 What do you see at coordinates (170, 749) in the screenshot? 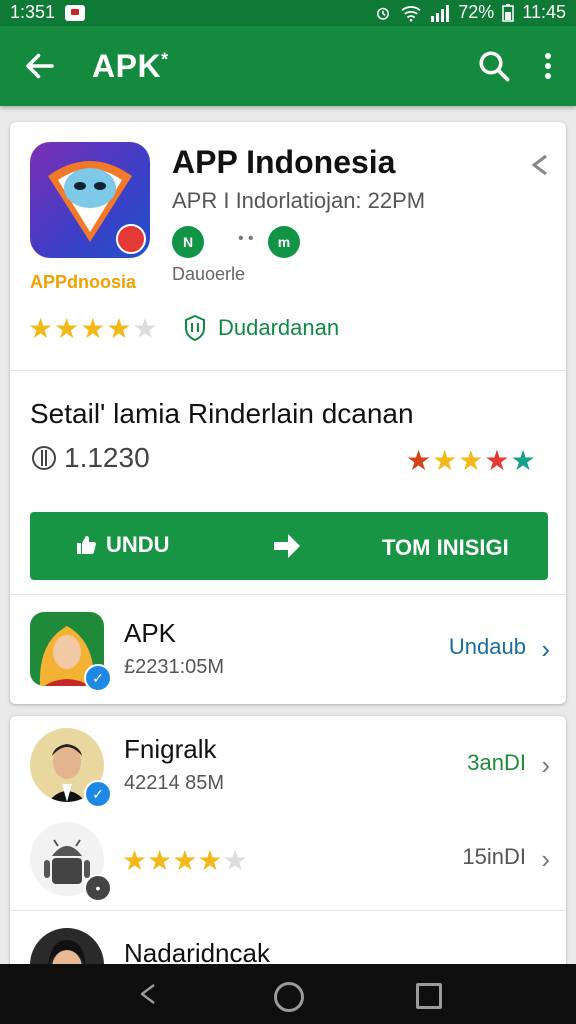
I see `list-item-title: Fnigralk` at bounding box center [170, 749].